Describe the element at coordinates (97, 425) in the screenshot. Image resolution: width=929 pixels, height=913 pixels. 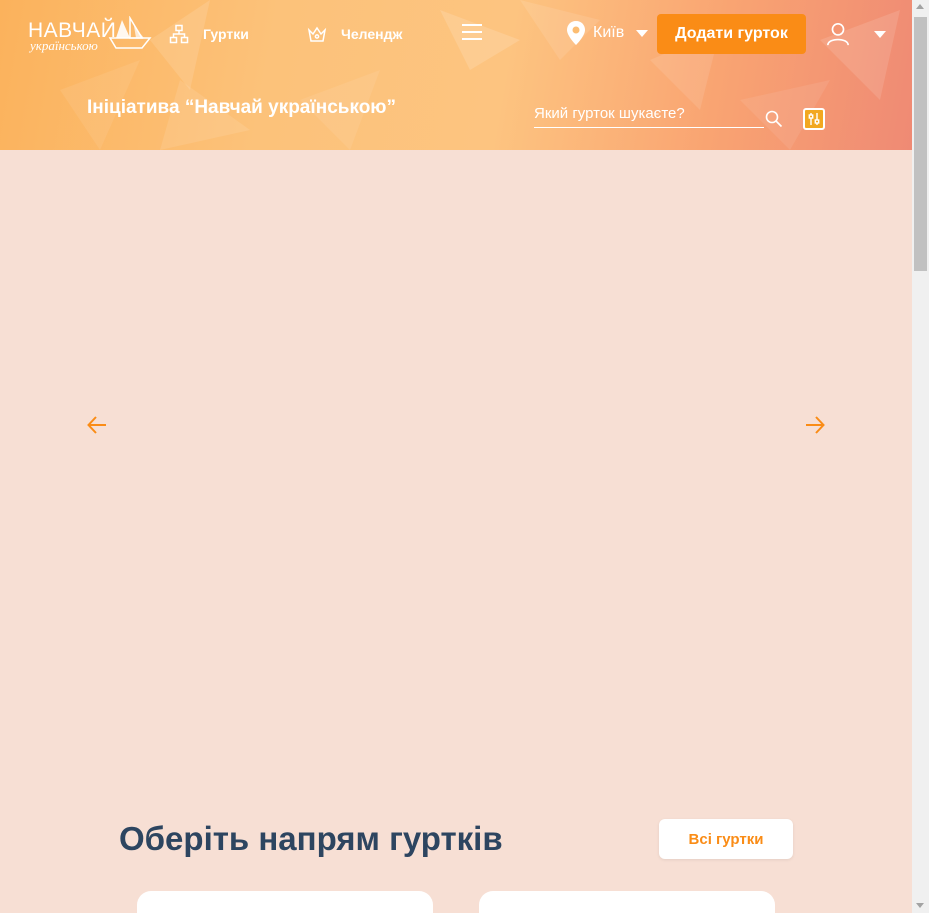
I see `arrow-left-icon` at that location.